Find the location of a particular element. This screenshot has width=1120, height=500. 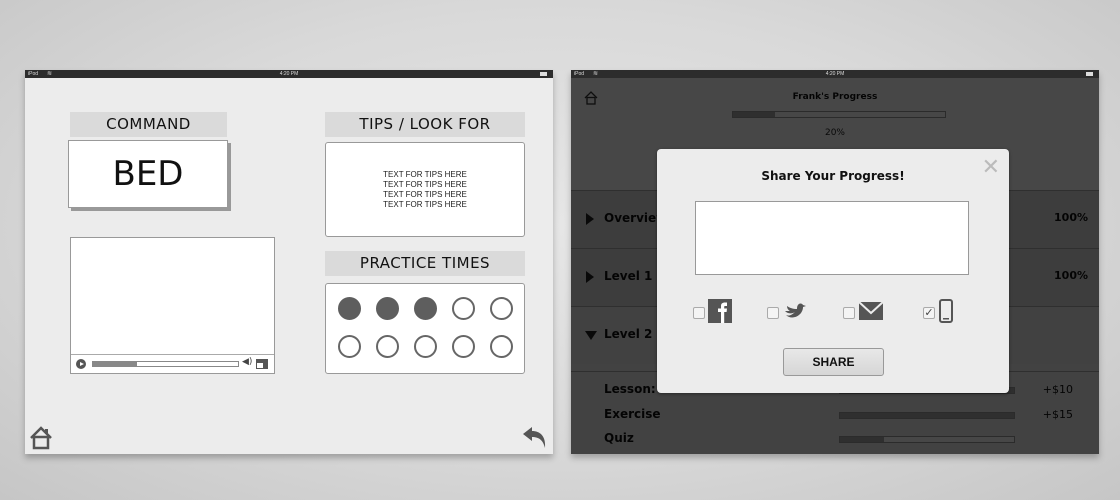

command-word-card: BED is located at coordinates (148, 174).